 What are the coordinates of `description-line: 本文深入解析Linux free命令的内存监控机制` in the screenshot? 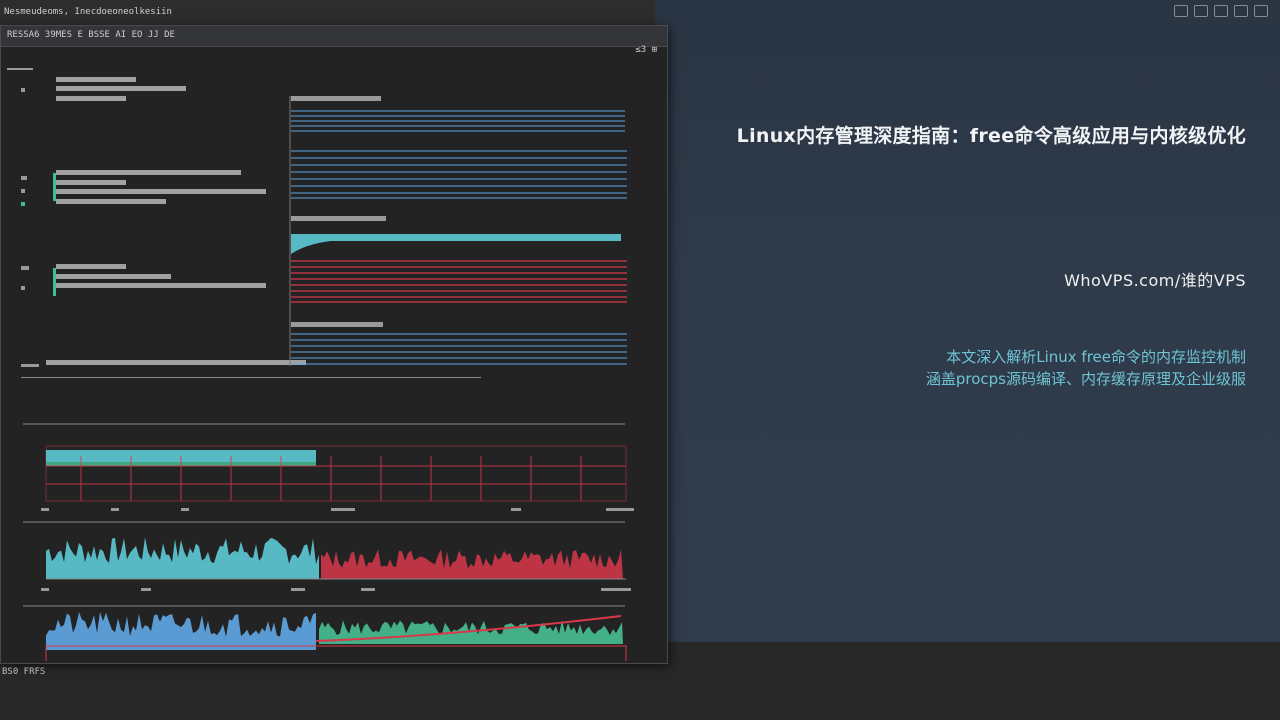 It's located at (1096, 357).